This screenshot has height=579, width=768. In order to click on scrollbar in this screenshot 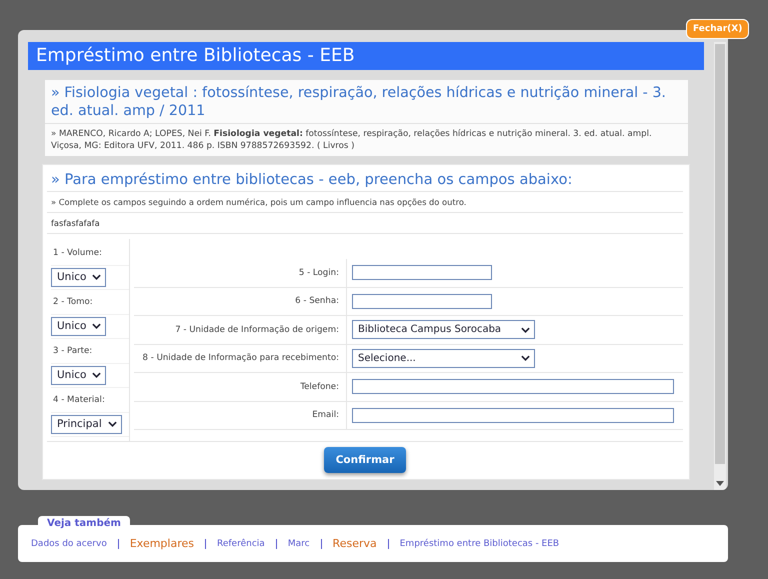, I will do `click(720, 266)`.